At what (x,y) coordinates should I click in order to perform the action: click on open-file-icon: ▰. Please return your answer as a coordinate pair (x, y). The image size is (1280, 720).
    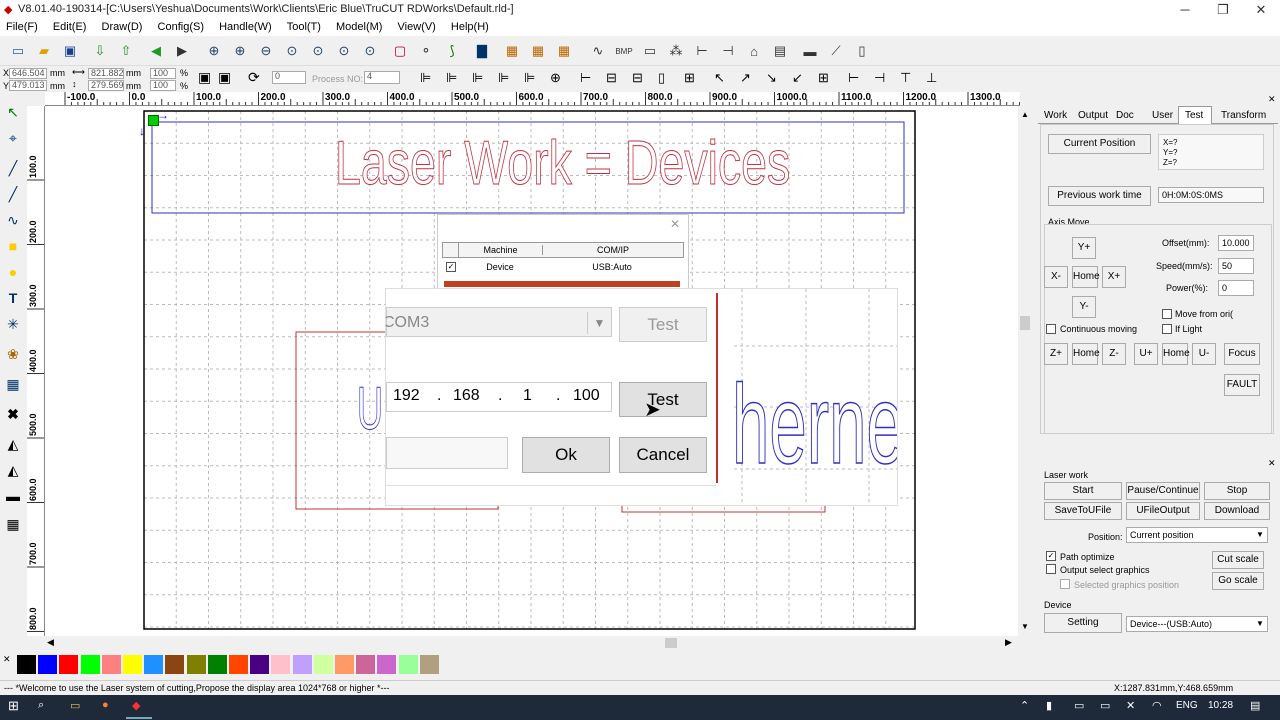
    Looking at the image, I should click on (44, 51).